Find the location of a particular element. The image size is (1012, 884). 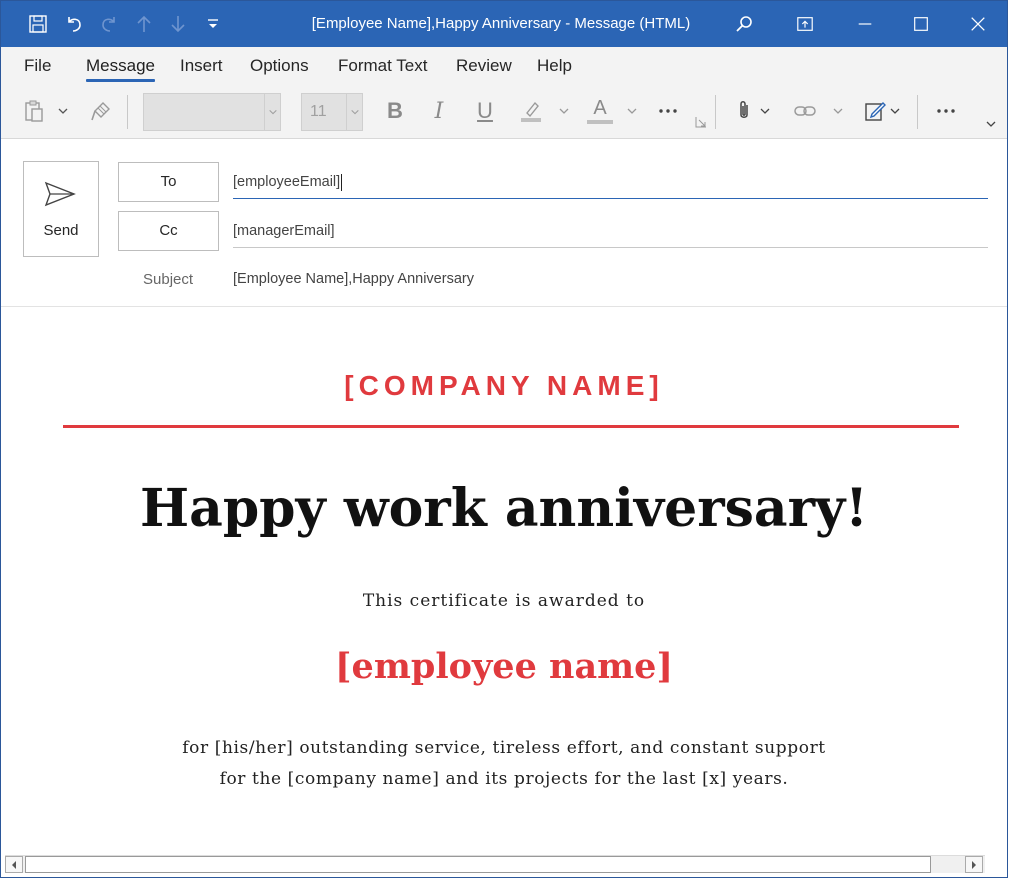

paste-icon is located at coordinates (34, 111).